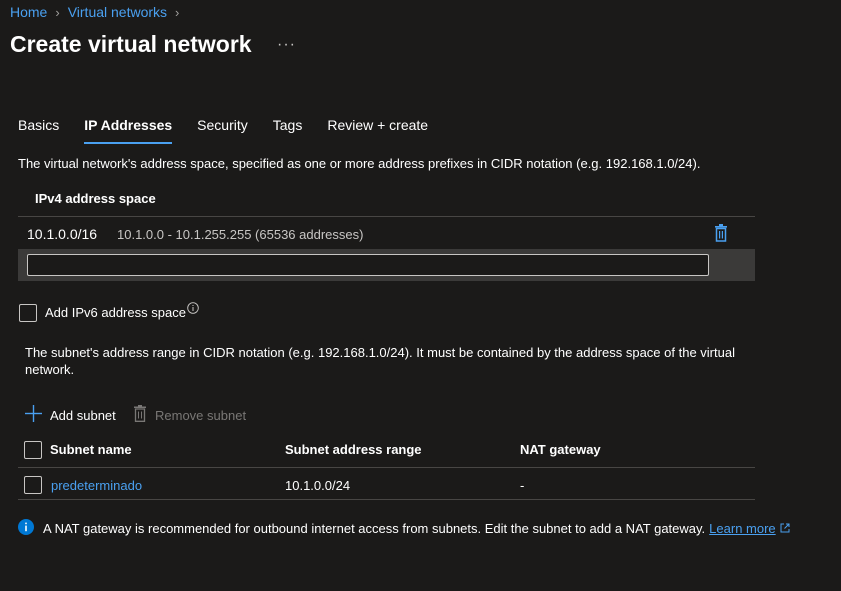 The image size is (841, 591). Describe the element at coordinates (522, 485) in the screenshot. I see `subnet-nat: -` at that location.